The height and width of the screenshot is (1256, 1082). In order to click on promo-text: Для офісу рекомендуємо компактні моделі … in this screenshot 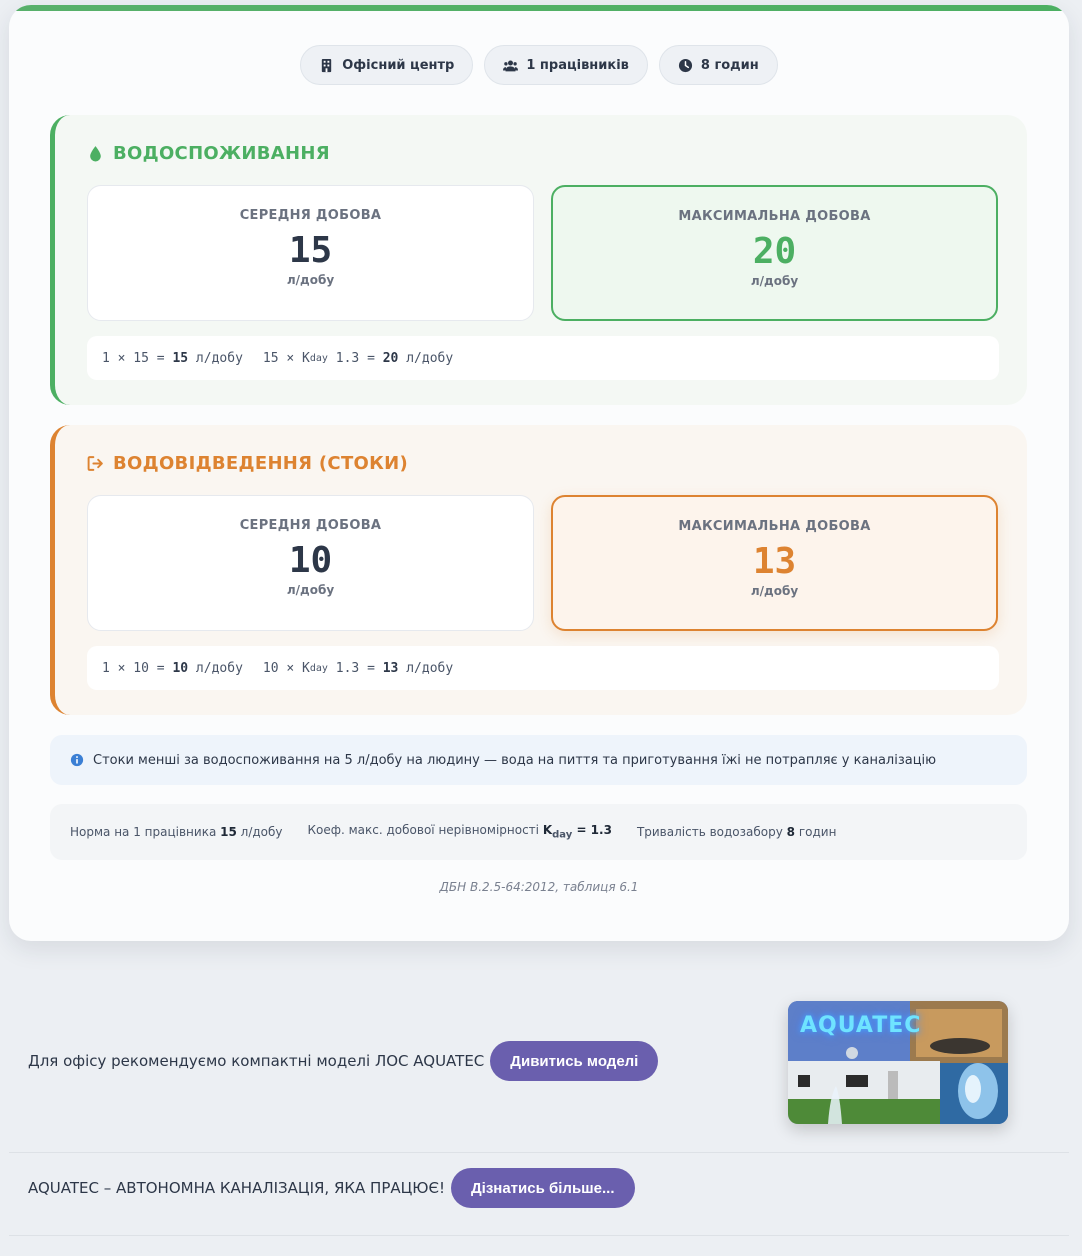, I will do `click(256, 1061)`.